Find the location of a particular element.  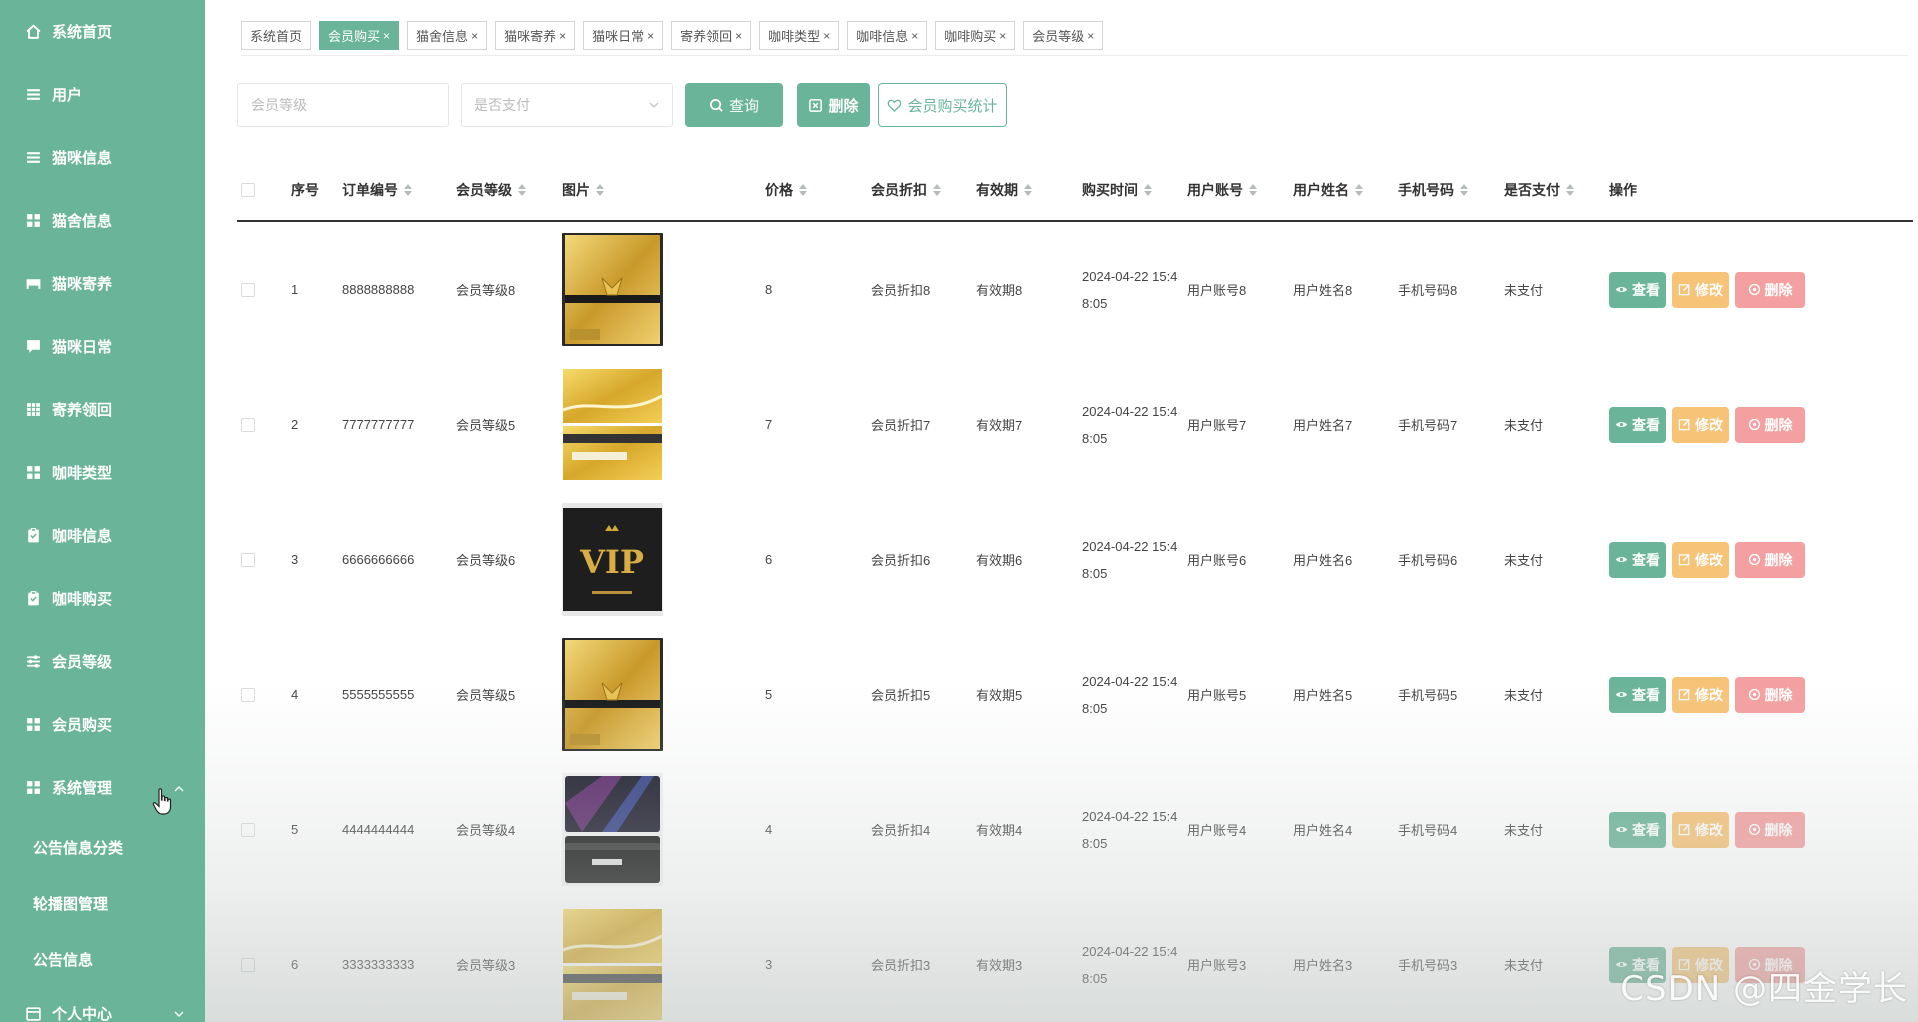

column-header: 会员等级 is located at coordinates (509, 190).